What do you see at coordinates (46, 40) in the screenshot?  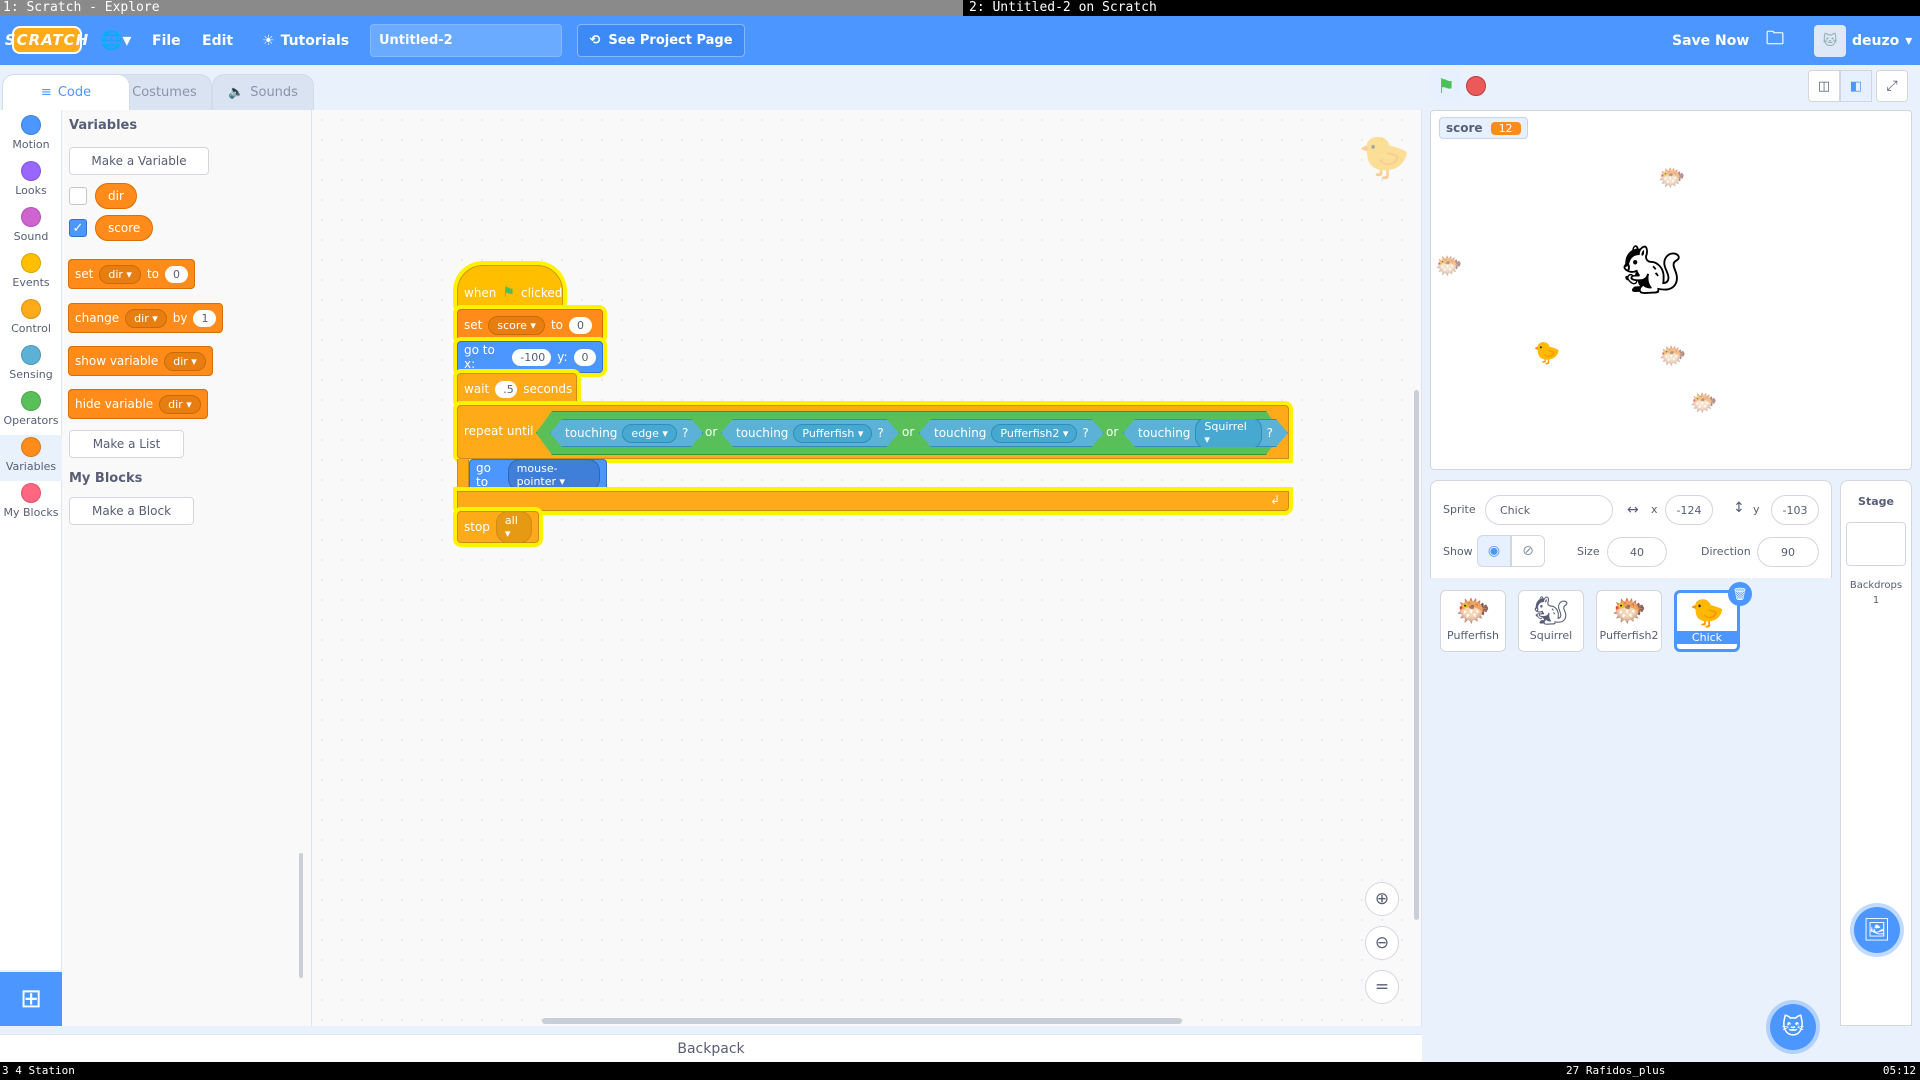 I see `scratch-logo: SCRATCH` at bounding box center [46, 40].